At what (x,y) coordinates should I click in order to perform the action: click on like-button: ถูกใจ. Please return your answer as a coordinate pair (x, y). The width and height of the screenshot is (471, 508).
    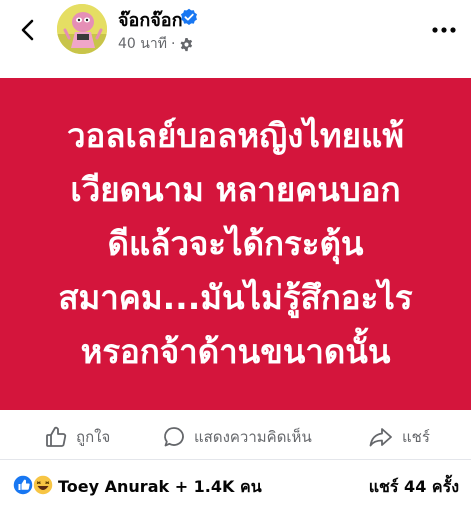
    Looking at the image, I should click on (77, 437).